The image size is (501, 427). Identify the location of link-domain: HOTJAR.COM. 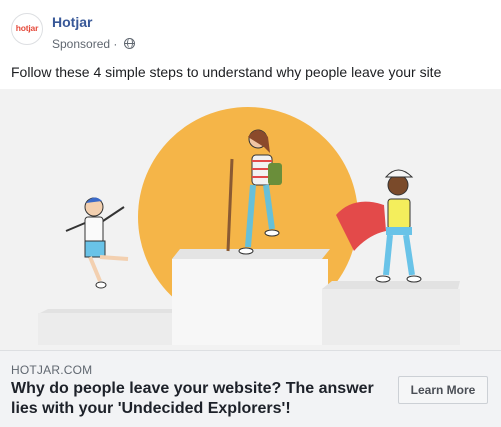
(52, 370).